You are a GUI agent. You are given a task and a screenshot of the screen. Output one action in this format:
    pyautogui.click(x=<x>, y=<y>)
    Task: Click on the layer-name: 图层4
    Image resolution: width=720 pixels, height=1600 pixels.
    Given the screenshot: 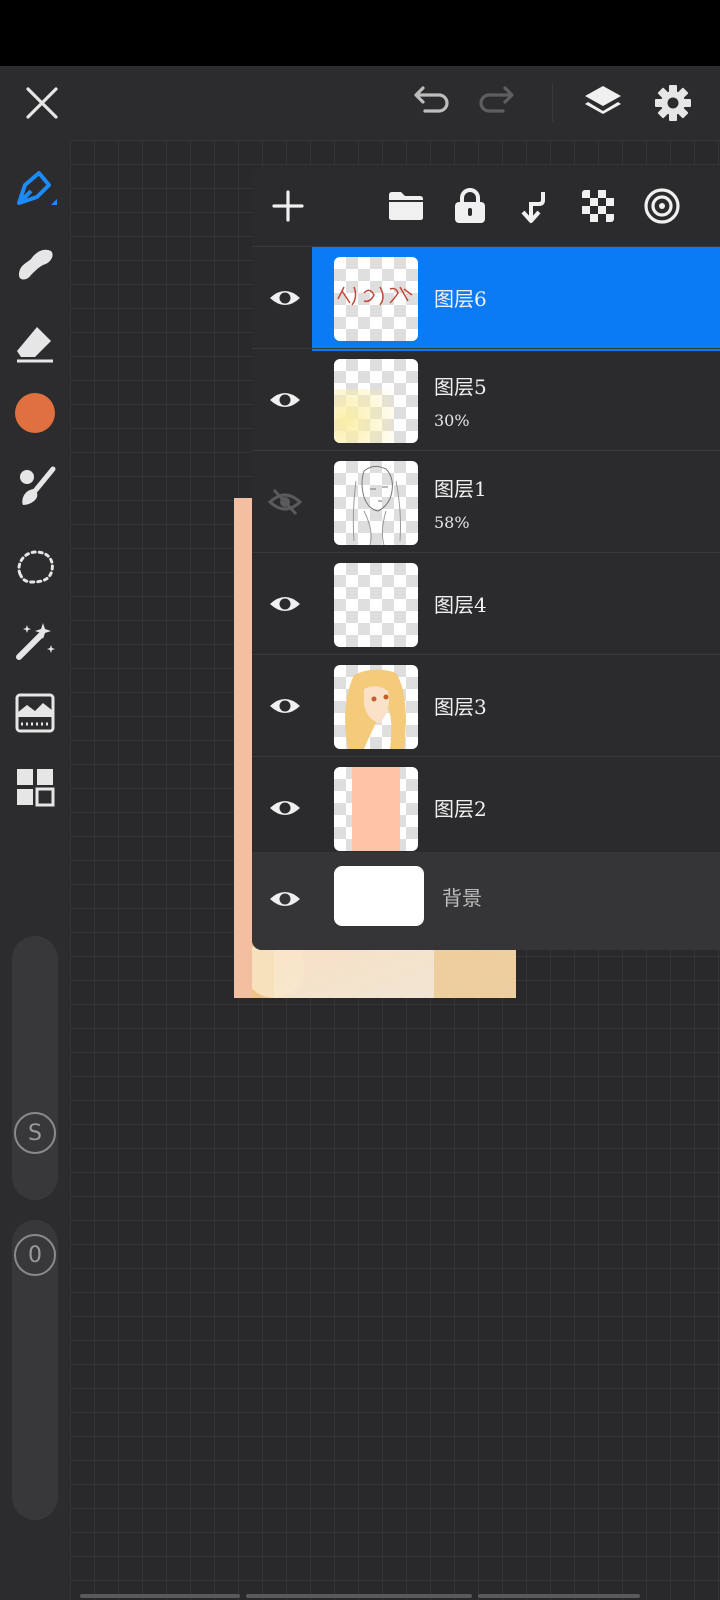 What is the action you would take?
    pyautogui.click(x=460, y=605)
    